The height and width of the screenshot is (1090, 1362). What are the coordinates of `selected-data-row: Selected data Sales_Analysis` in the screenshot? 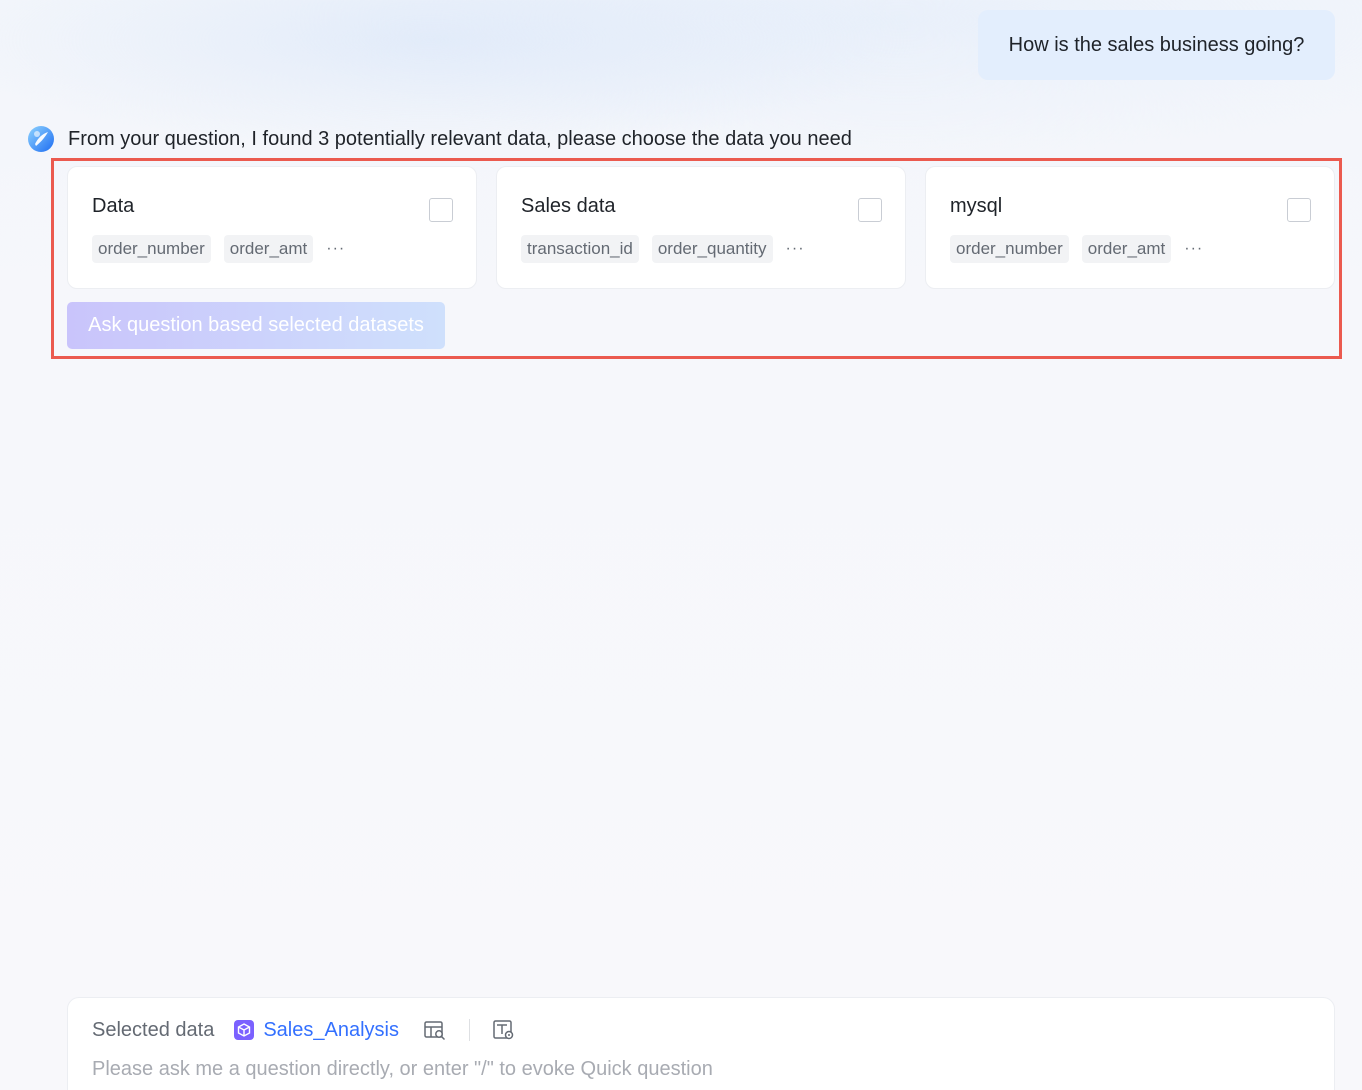 It's located at (304, 1030).